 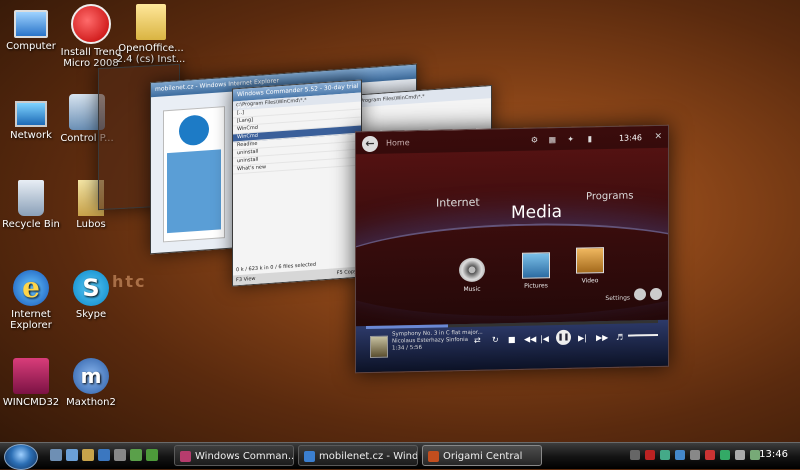 I want to click on fast-forward-icon: ▶▶, so click(x=602, y=337).